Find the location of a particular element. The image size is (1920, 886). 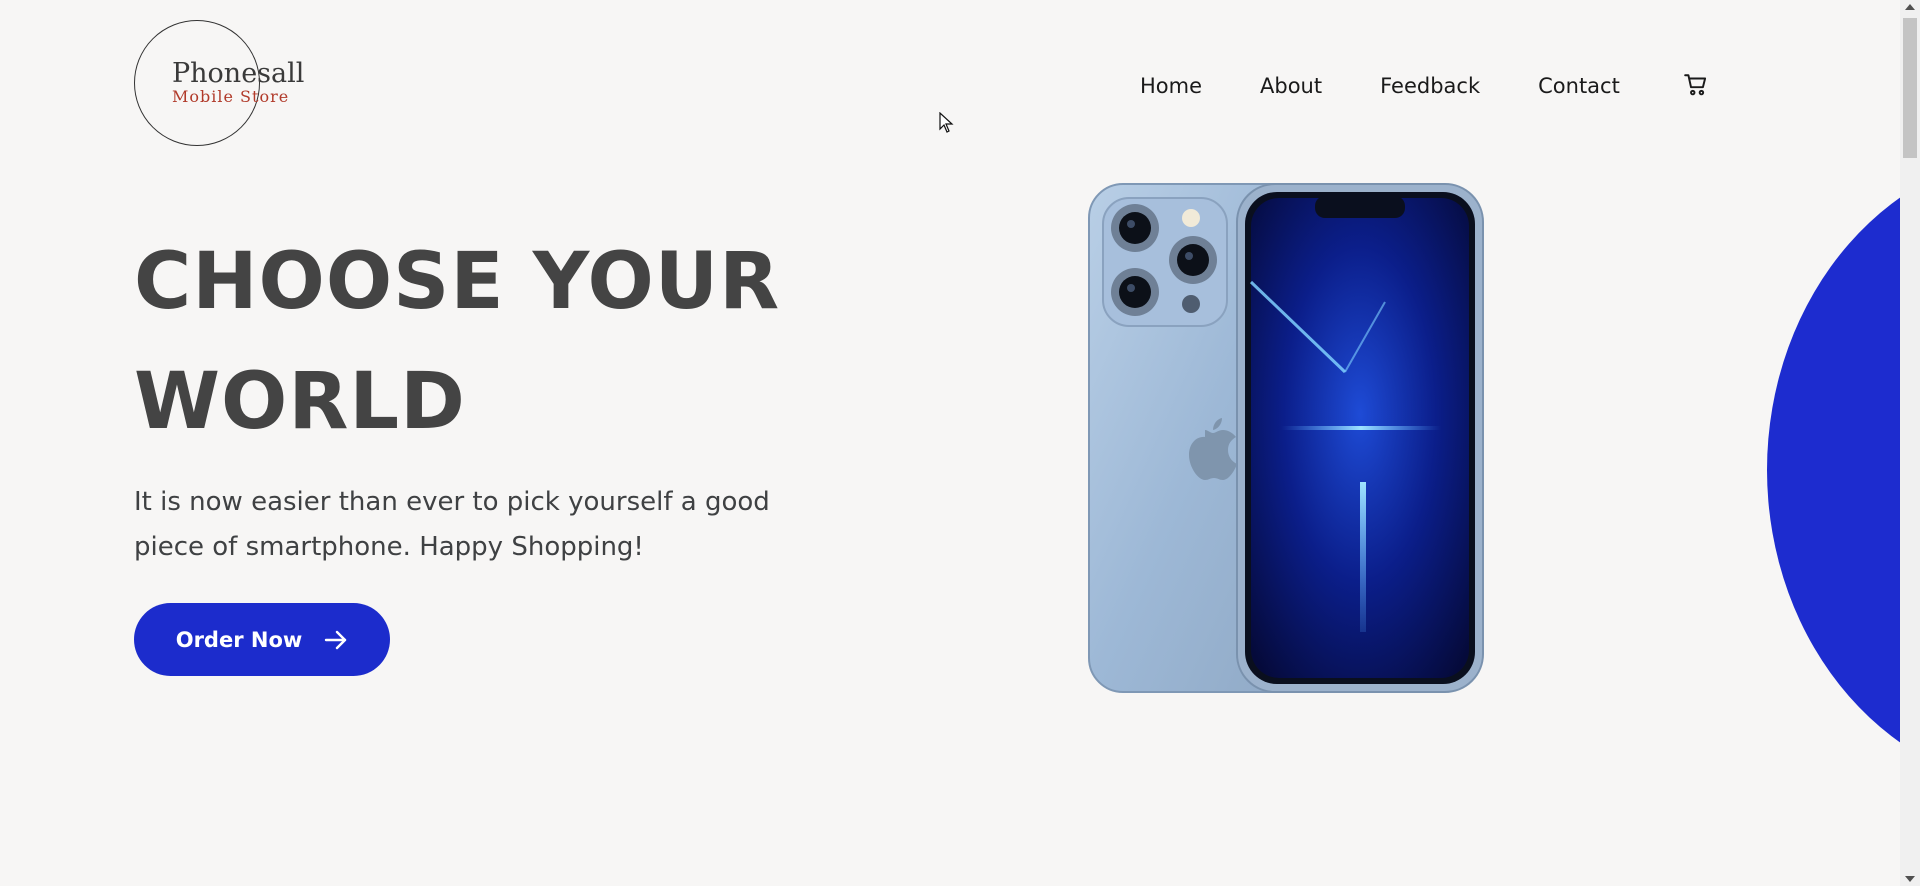

scroll-up-arrow-icon is located at coordinates (1910, 7).